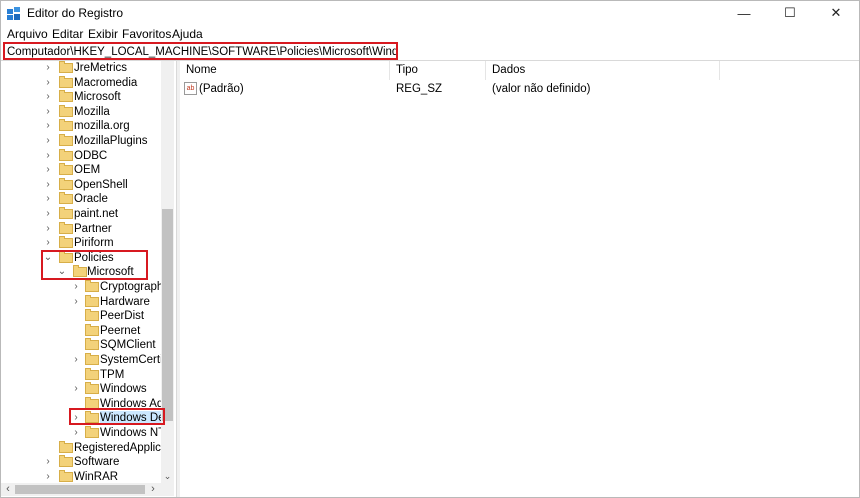 The image size is (860, 498). I want to click on tree-item: › Software, so click(81, 462).